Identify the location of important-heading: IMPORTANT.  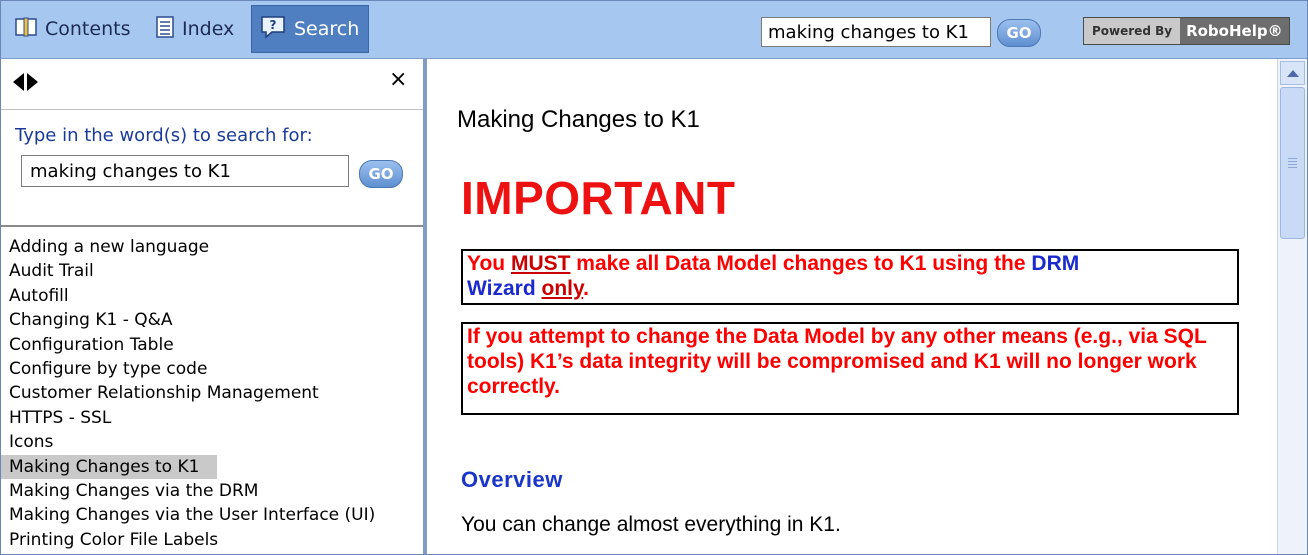
(598, 198).